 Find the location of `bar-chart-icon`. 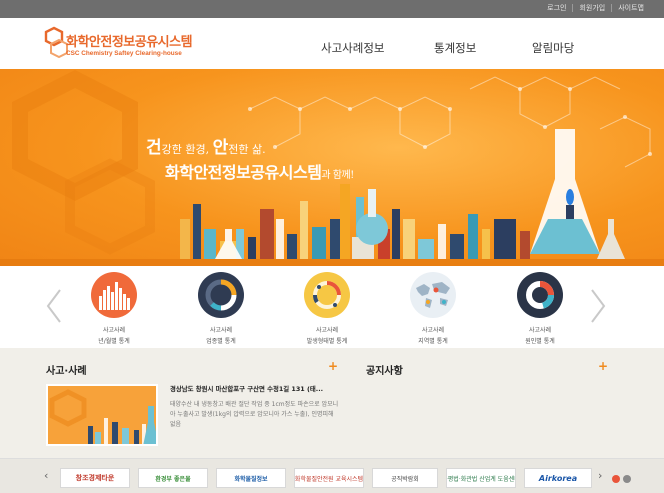

bar-chart-icon is located at coordinates (114, 295).